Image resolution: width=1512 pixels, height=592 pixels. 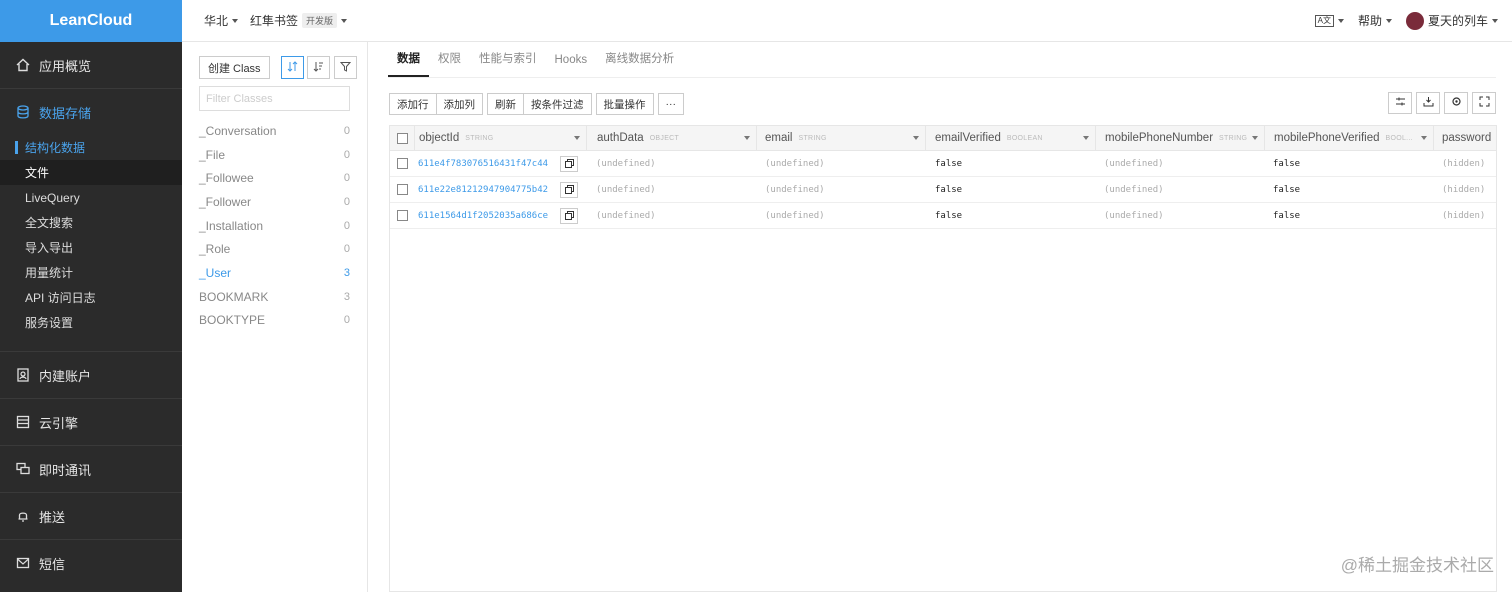 I want to click on sidebar-subitem-api-logs: API 访问日志, so click(x=91, y=297).